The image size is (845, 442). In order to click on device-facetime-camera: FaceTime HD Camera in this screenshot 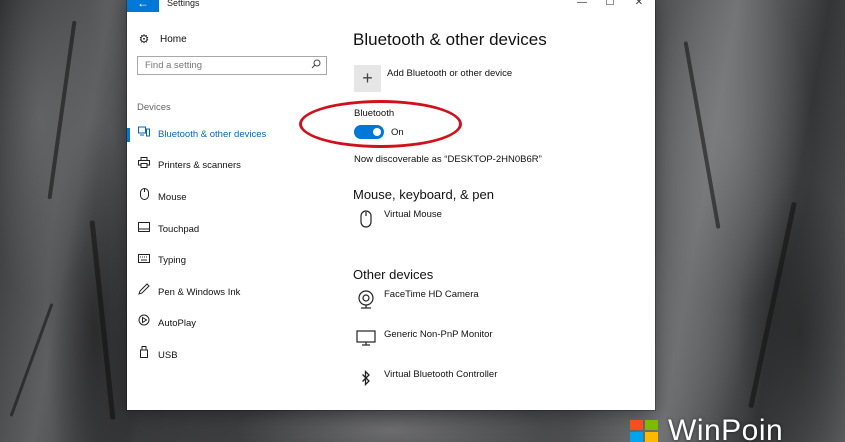, I will do `click(498, 302)`.